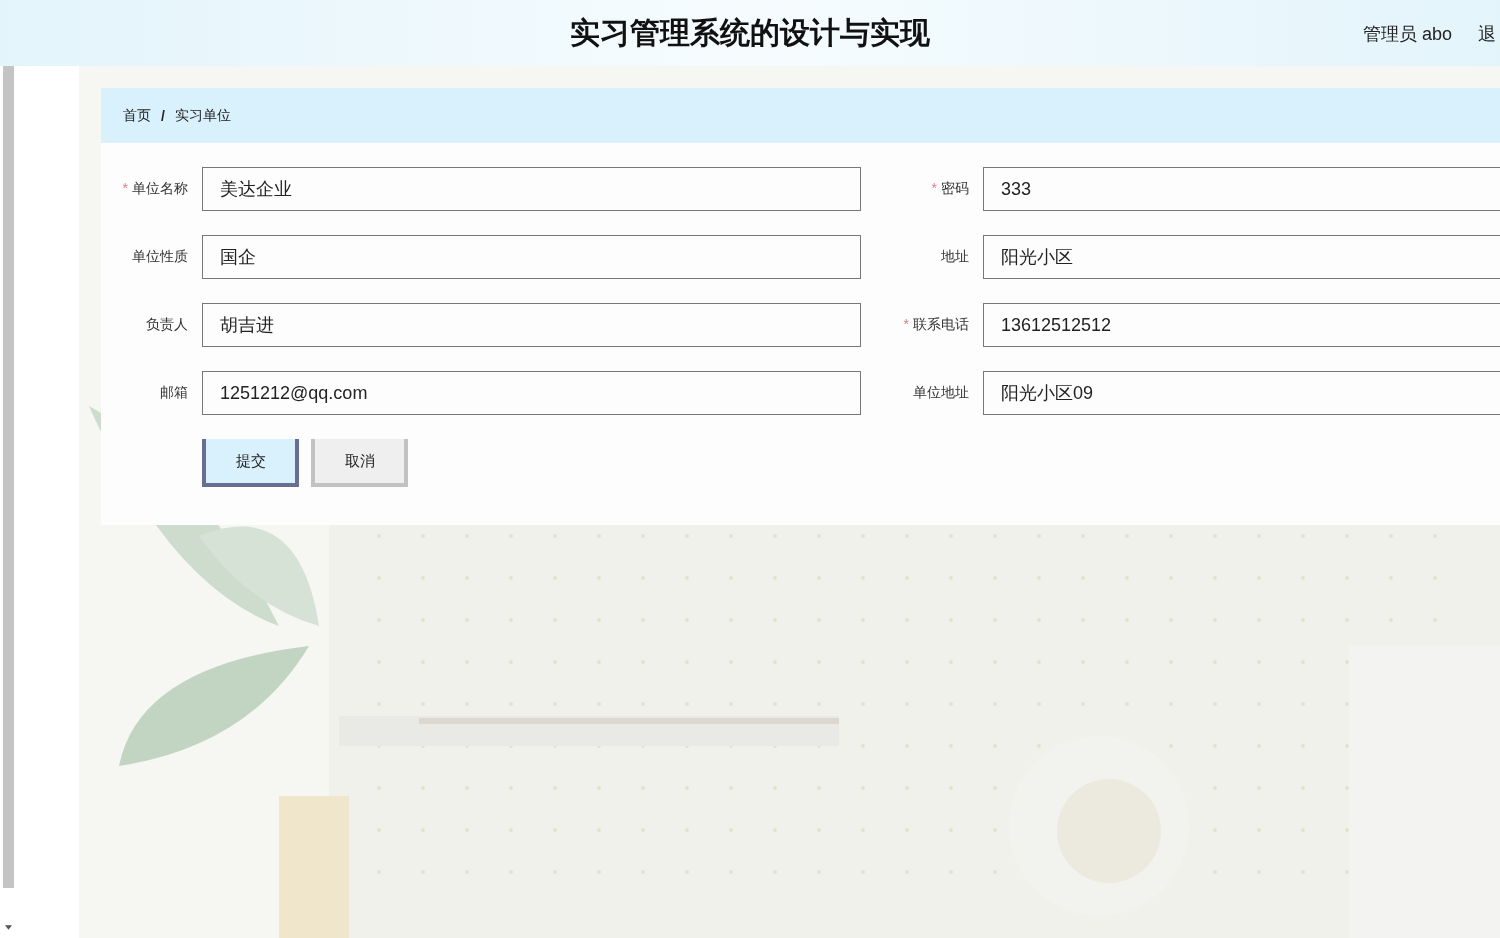 This screenshot has width=1500, height=938. Describe the element at coordinates (955, 189) in the screenshot. I see `field-label: 密码` at that location.